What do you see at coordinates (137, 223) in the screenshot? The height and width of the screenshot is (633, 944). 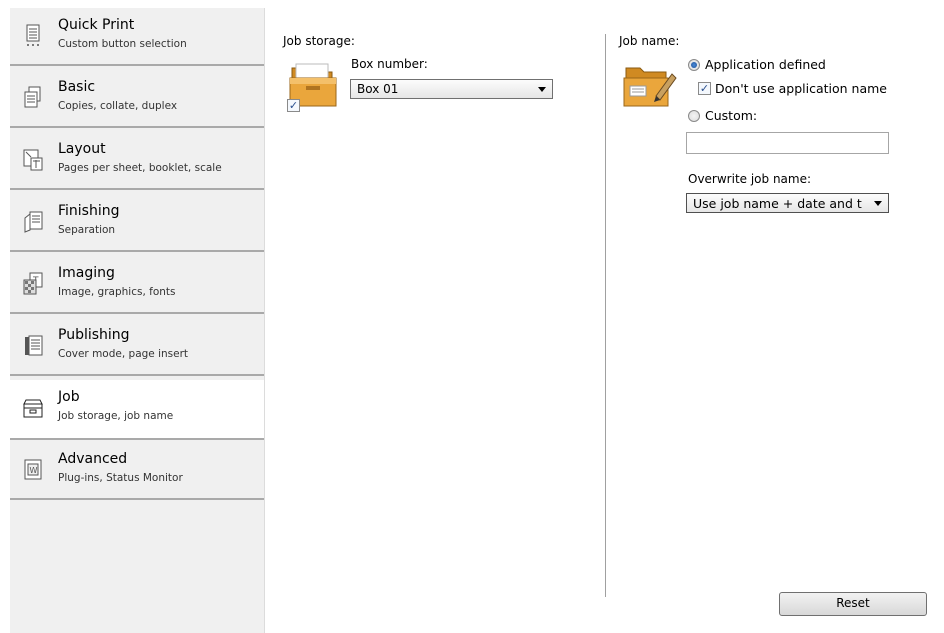 I see `sidebar-item-finishing: Finishing Separation` at bounding box center [137, 223].